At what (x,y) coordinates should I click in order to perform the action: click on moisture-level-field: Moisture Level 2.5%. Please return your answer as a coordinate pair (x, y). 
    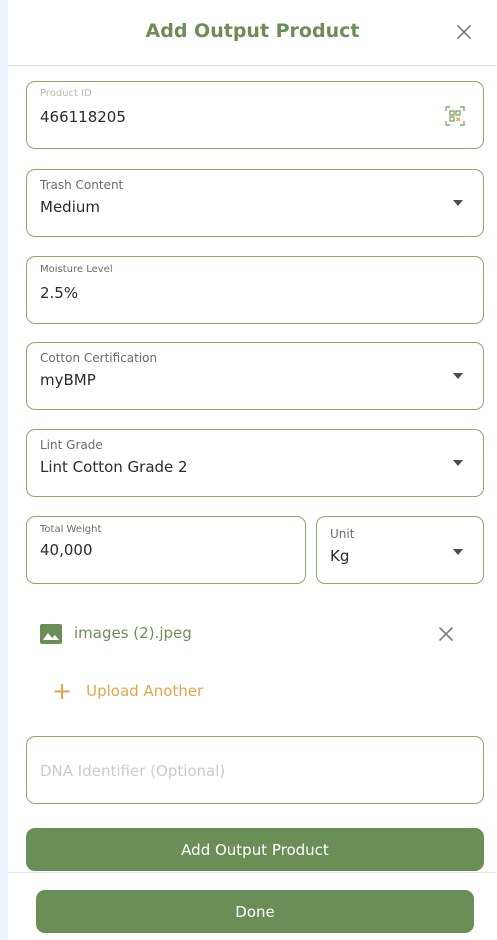
    Looking at the image, I should click on (255, 290).